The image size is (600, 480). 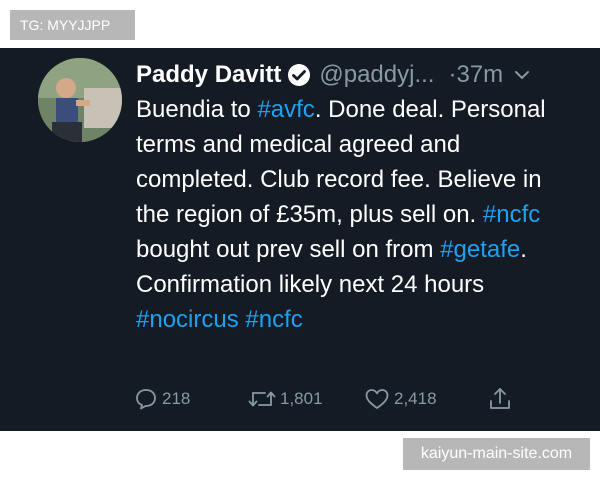 What do you see at coordinates (475, 75) in the screenshot?
I see `tweet-time: ·37m` at bounding box center [475, 75].